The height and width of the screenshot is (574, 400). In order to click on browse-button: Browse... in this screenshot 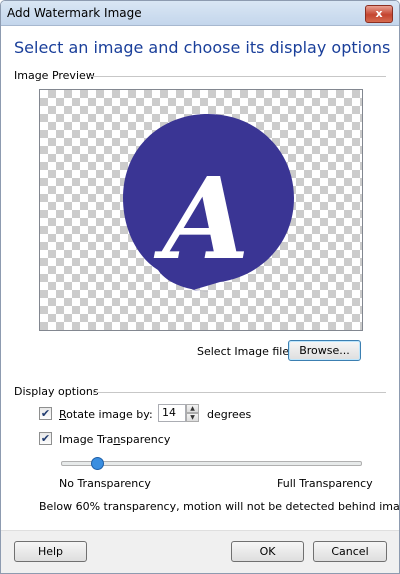, I will do `click(324, 350)`.